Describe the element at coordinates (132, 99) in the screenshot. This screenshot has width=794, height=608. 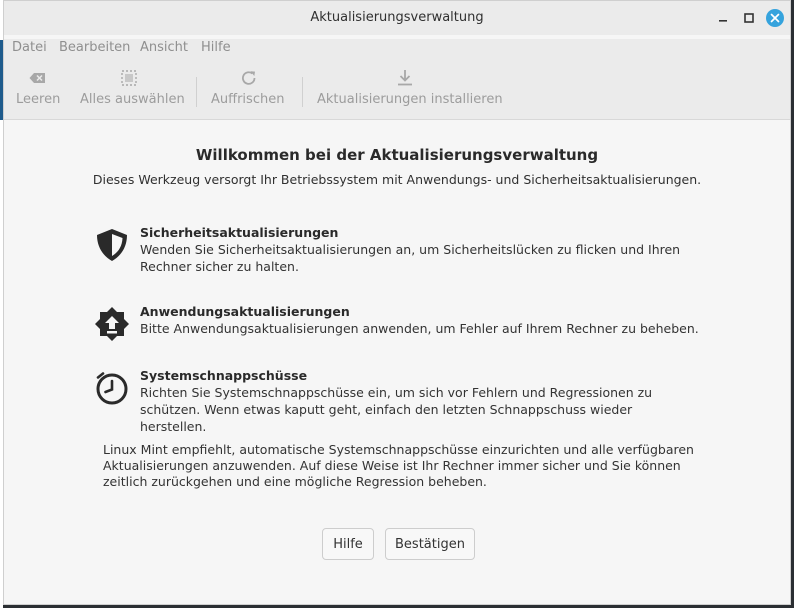
I see `select-all-label: Alles auswählen` at that location.